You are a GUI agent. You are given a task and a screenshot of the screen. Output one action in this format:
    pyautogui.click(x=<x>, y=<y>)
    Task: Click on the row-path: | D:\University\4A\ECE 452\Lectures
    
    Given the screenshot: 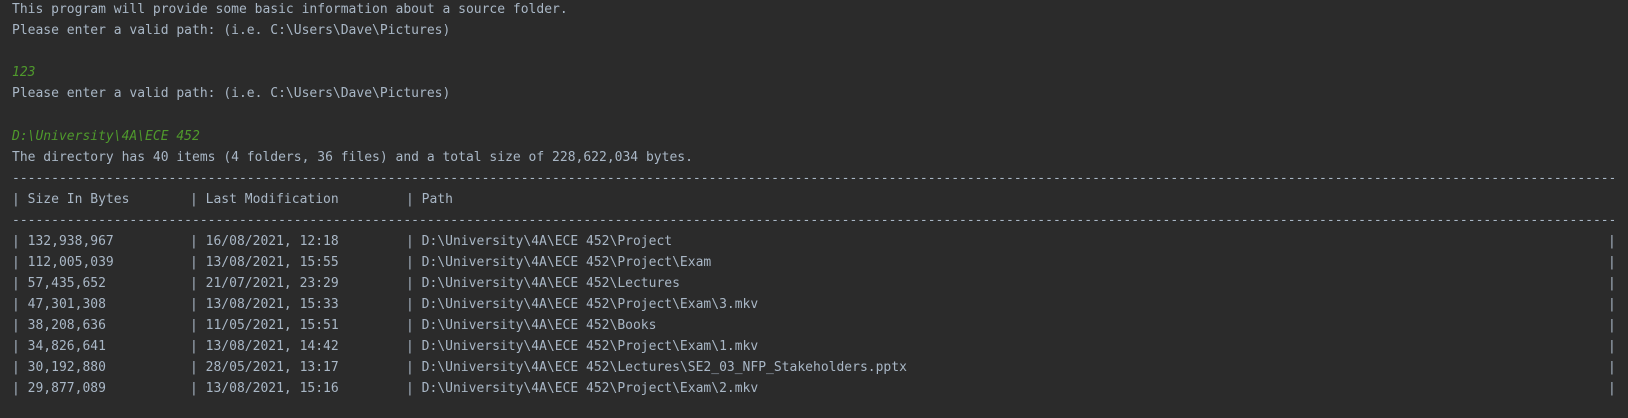 What is the action you would take?
    pyautogui.click(x=543, y=283)
    